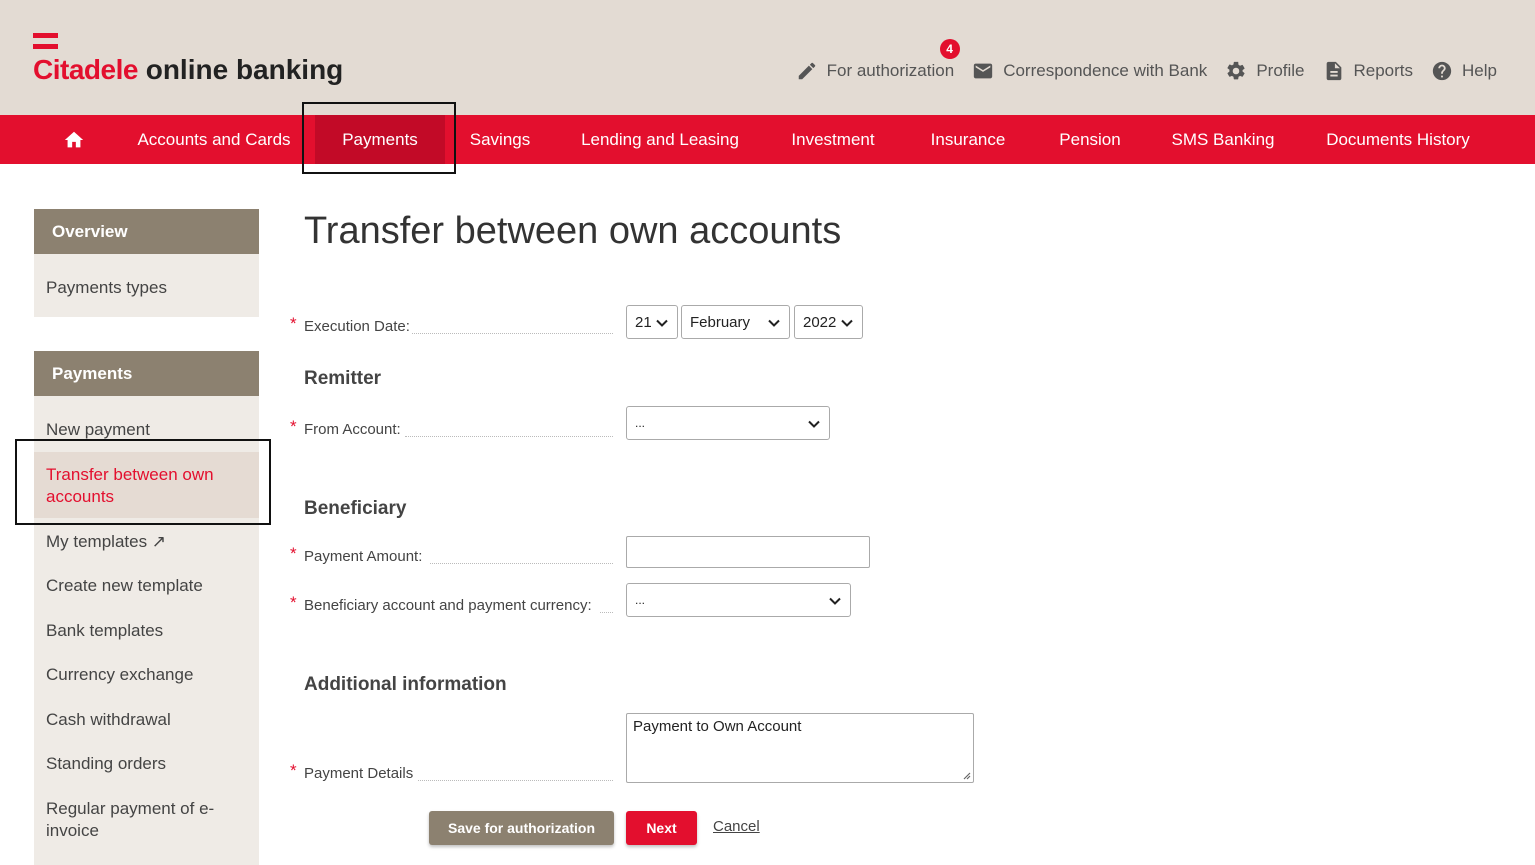  Describe the element at coordinates (214, 139) in the screenshot. I see `nav-accounts-and-cards: Accounts and Cards` at that location.